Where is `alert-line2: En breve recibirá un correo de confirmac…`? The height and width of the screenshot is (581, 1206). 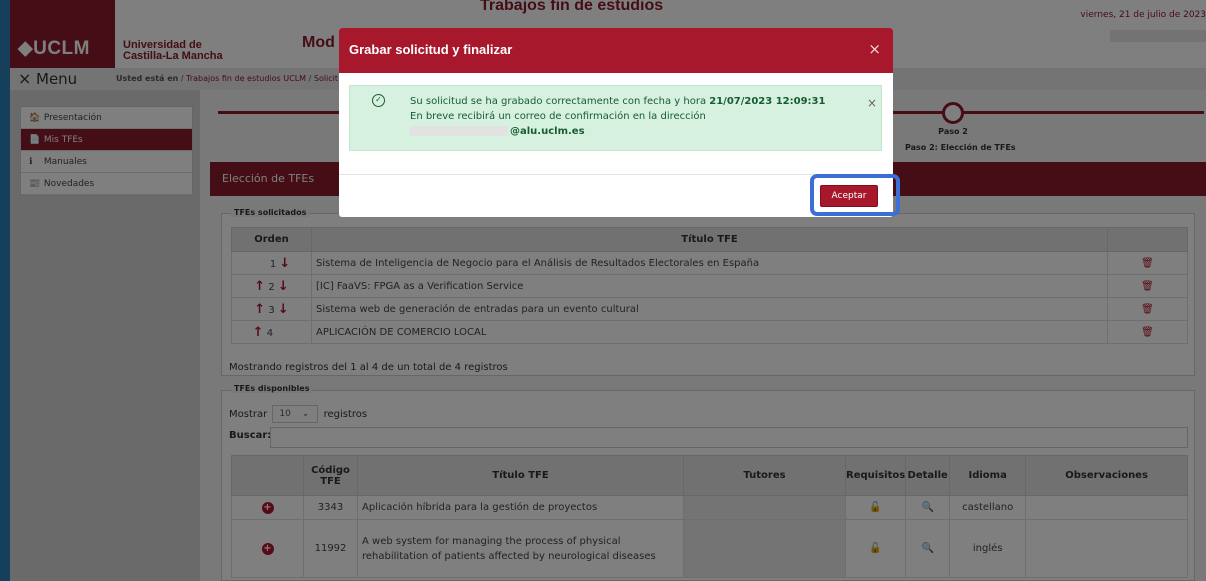
alert-line2: En breve recibirá un correo de confirmac… is located at coordinates (558, 116).